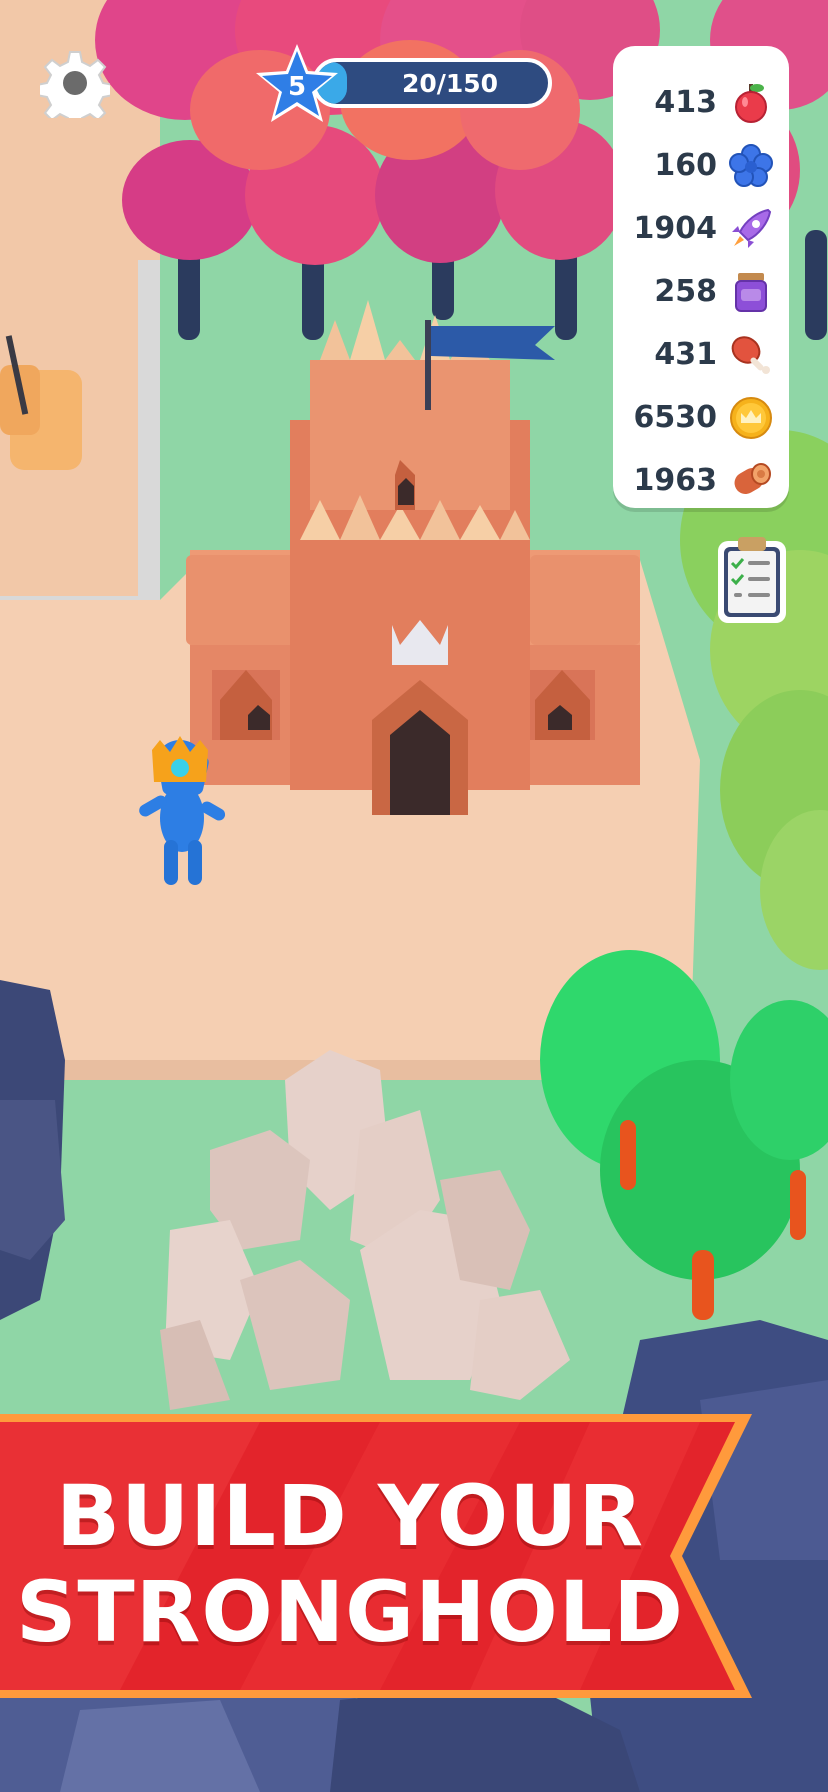 This screenshot has height=1792, width=828. What do you see at coordinates (675, 228) in the screenshot?
I see `resource-rocket-count: 1904` at bounding box center [675, 228].